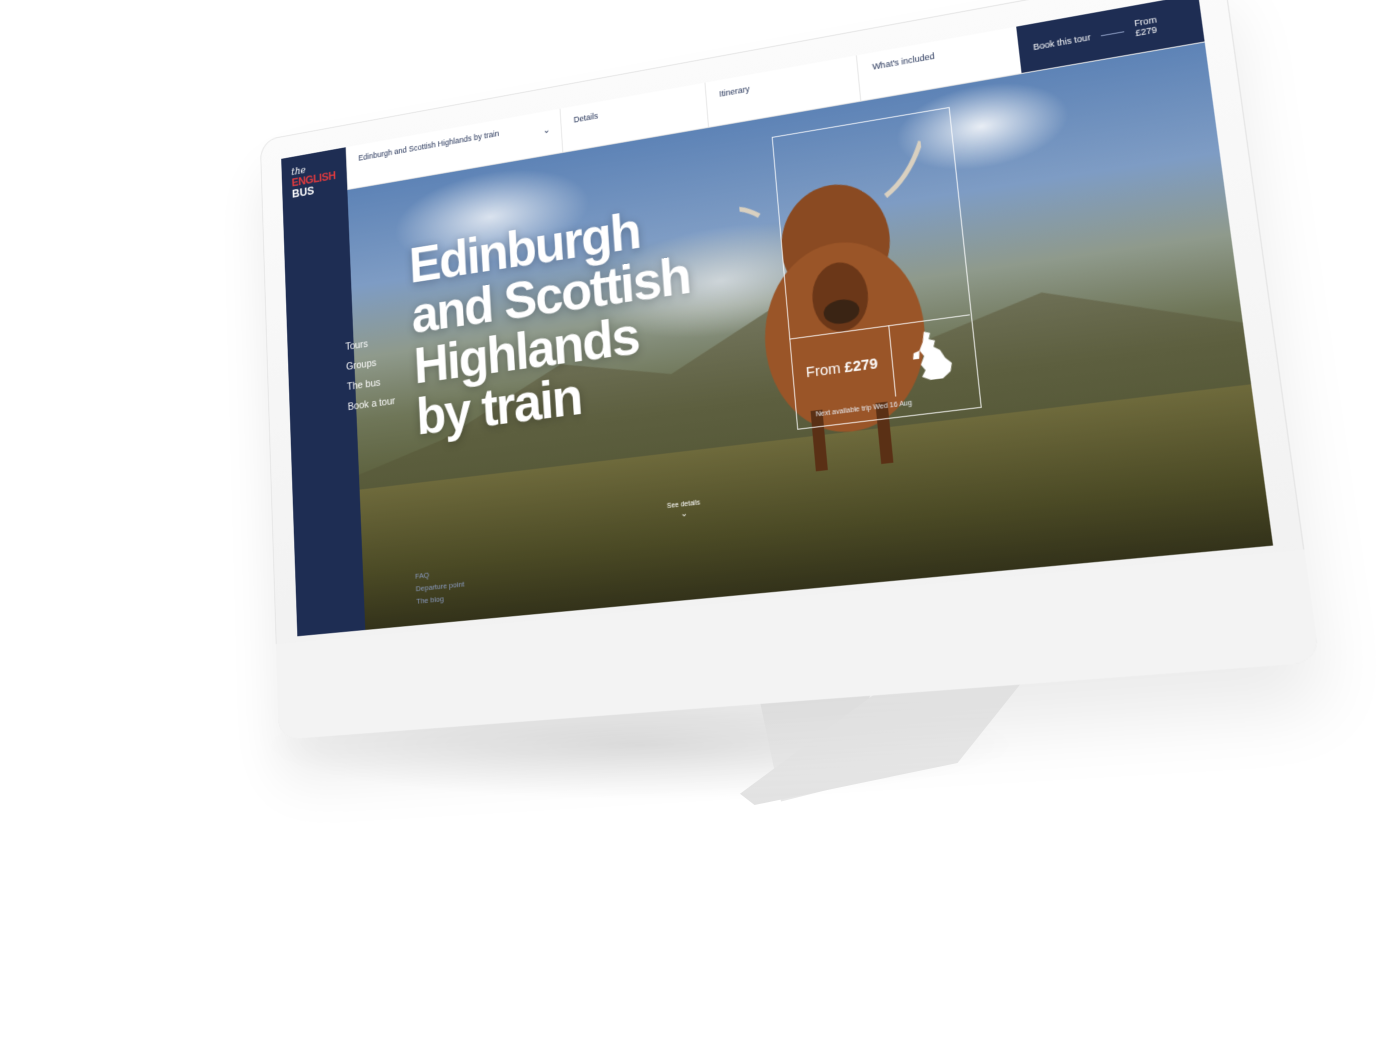  I want to click on divider, so click(1112, 33).